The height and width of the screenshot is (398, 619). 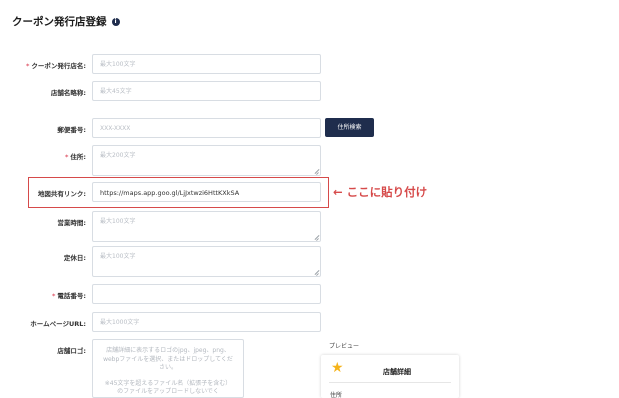 I want to click on address-textarea: 最大200文字, so click(x=206, y=160).